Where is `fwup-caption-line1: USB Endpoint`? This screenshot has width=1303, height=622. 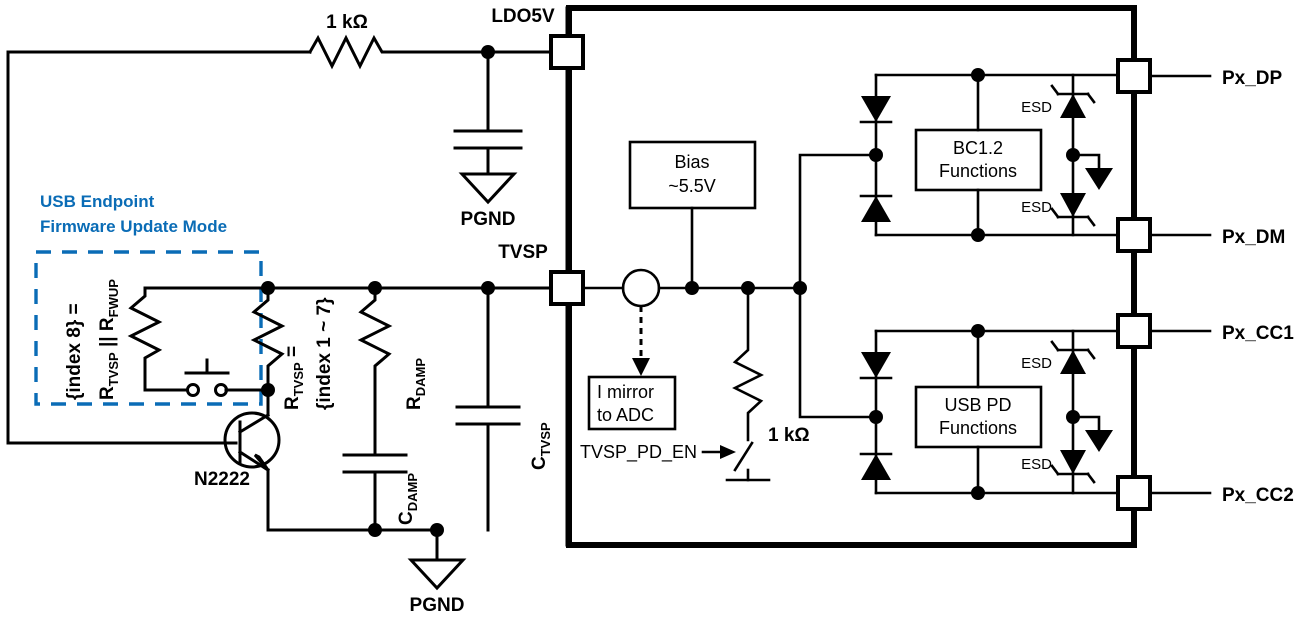
fwup-caption-line1: USB Endpoint is located at coordinates (97, 201).